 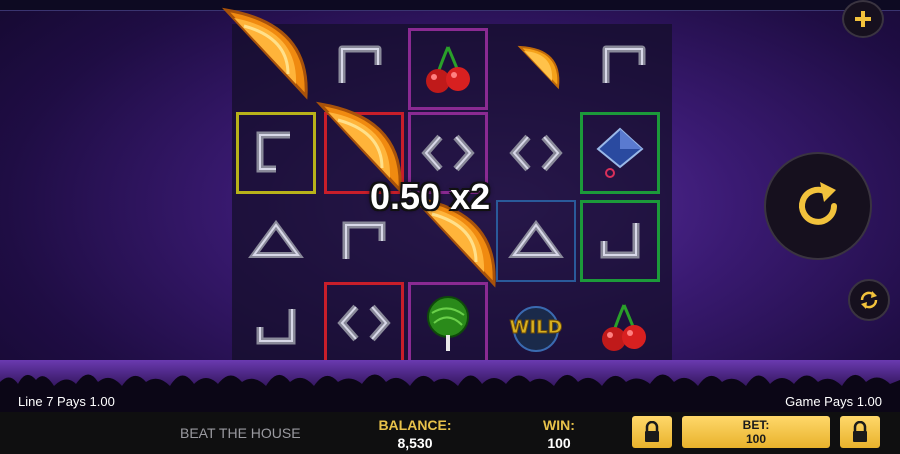 What do you see at coordinates (66, 401) in the screenshot?
I see `line-pays-text: Line 7 Pays 1.00` at bounding box center [66, 401].